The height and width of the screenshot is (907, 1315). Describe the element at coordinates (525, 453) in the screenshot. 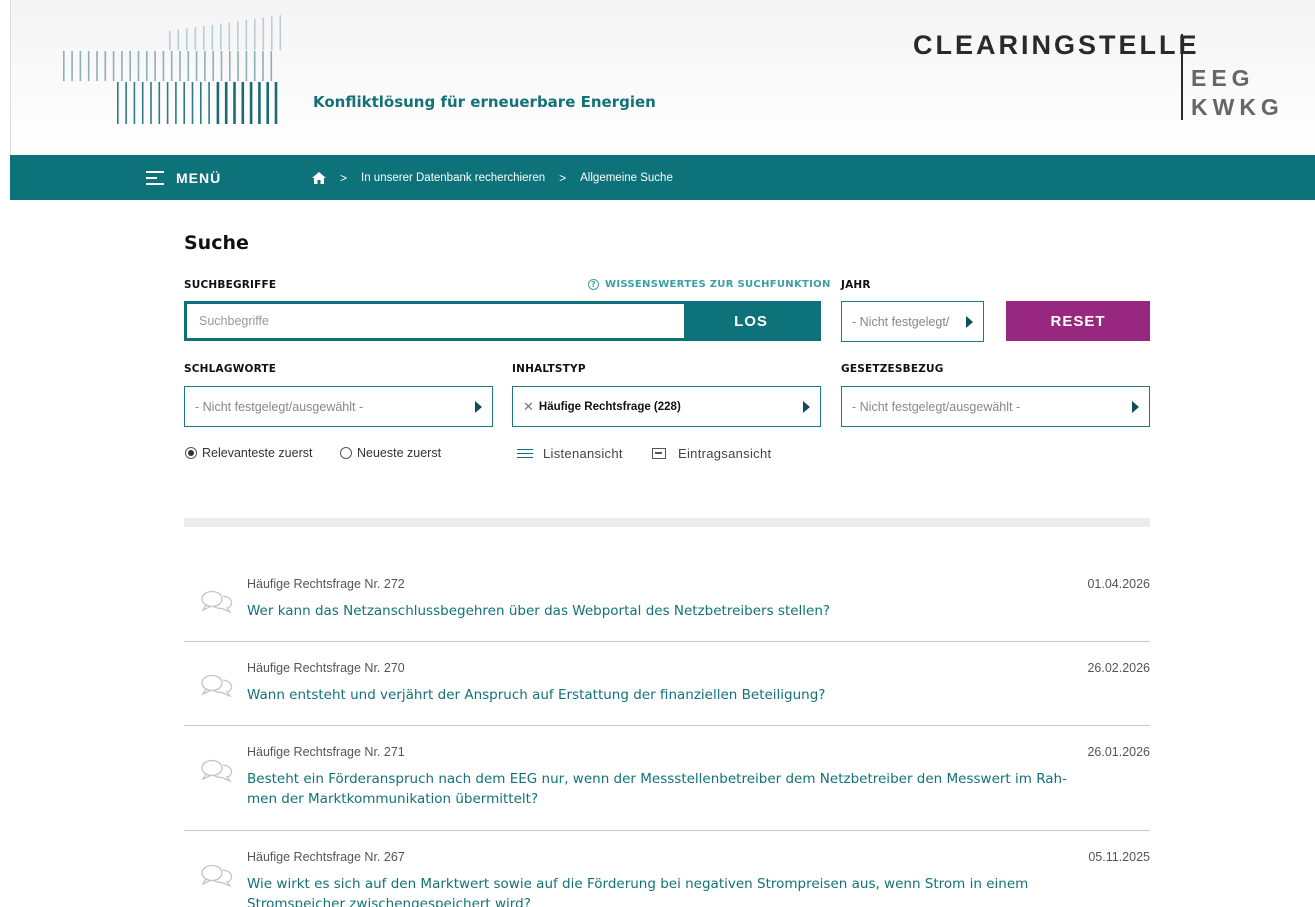

I see `list-icon` at that location.